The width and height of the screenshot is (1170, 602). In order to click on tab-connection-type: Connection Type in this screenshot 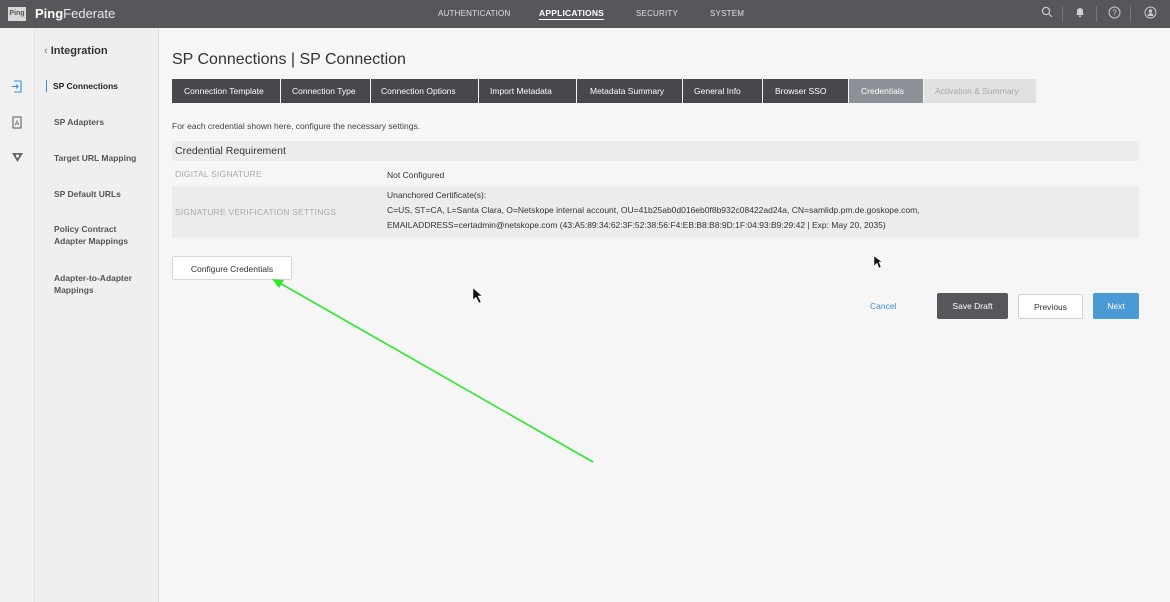, I will do `click(325, 91)`.